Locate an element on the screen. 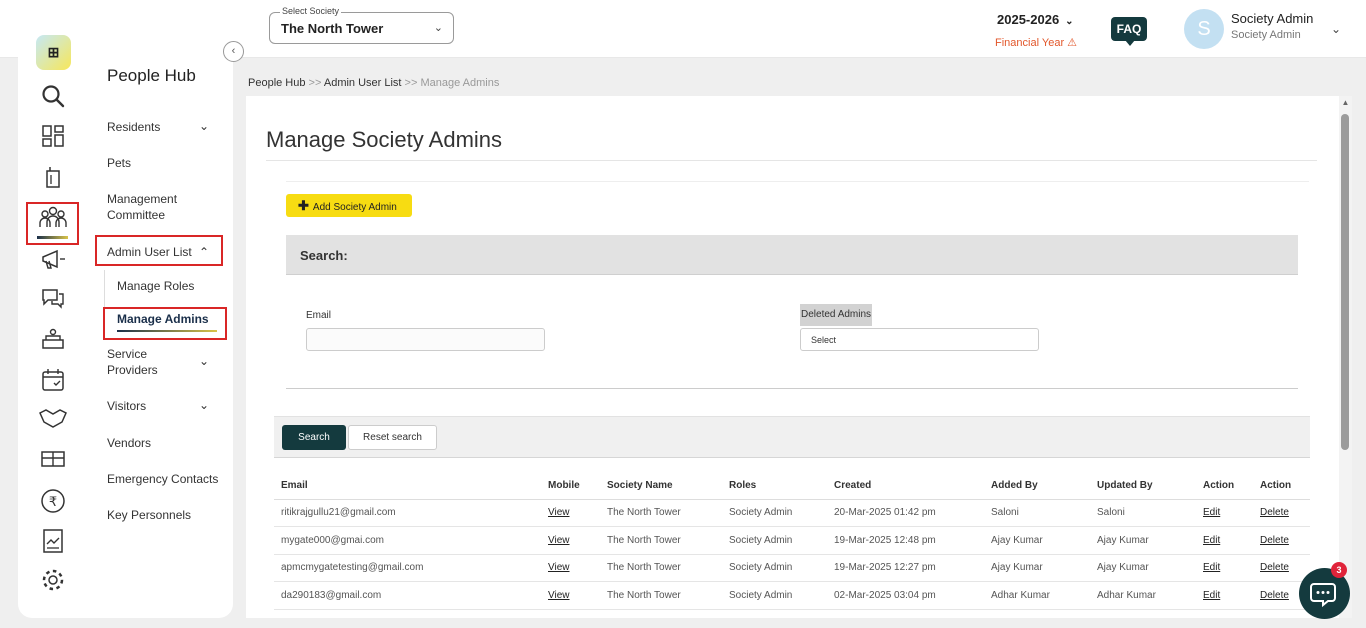  sidebar-item-manage-admins: Manage Admins is located at coordinates (163, 319).